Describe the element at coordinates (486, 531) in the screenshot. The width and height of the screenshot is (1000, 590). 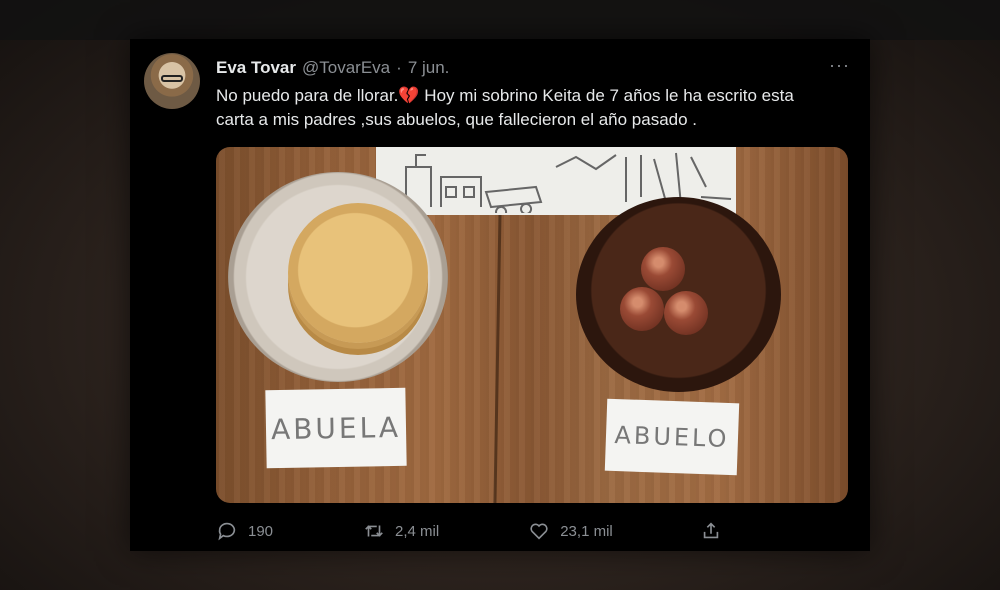
I see `tweet-actions: 190 2,4 mil 23,1 mil` at that location.